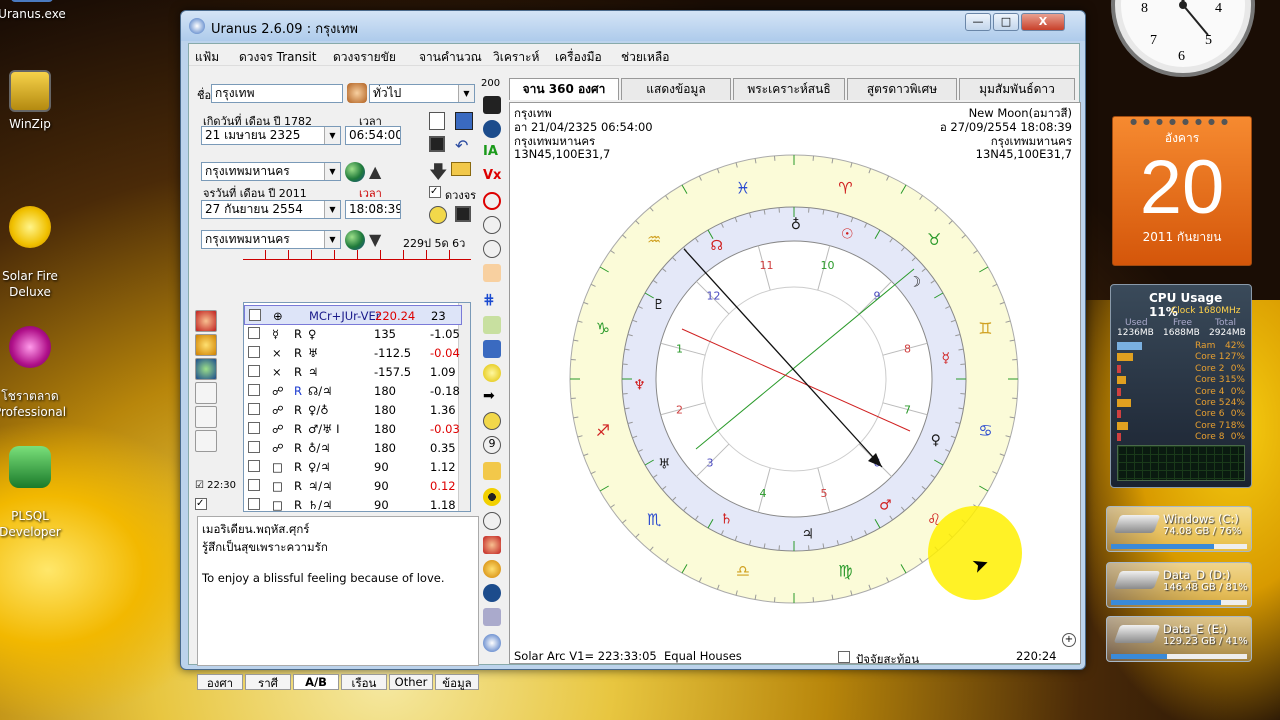 The width and height of the screenshot is (1280, 720). What do you see at coordinates (353, 410) in the screenshot?
I see `table-row: ☍ R ♀/♁ 180 1.36` at bounding box center [353, 410].